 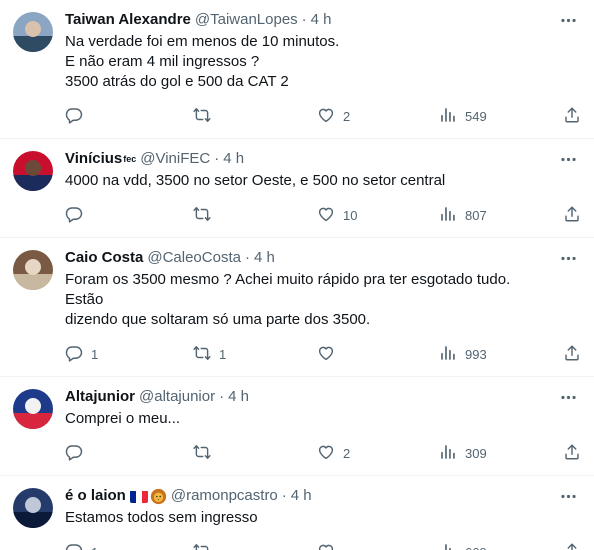 I want to click on tweet-actions: 2 309, so click(x=322, y=453).